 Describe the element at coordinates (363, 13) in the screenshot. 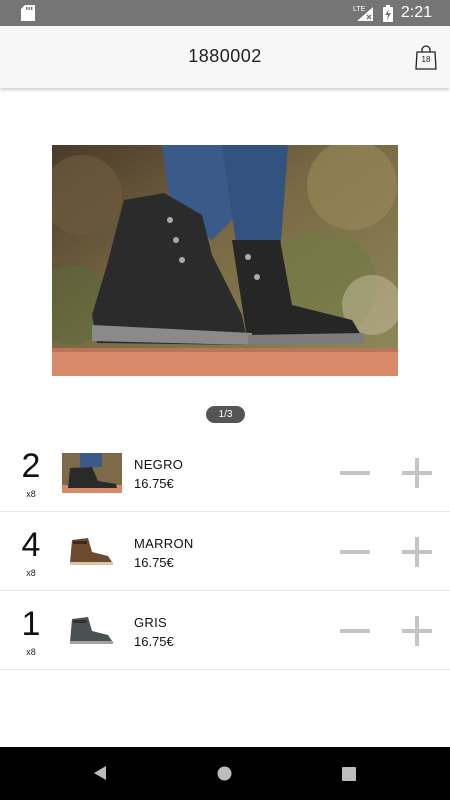

I see `signal-icon: LTE` at that location.